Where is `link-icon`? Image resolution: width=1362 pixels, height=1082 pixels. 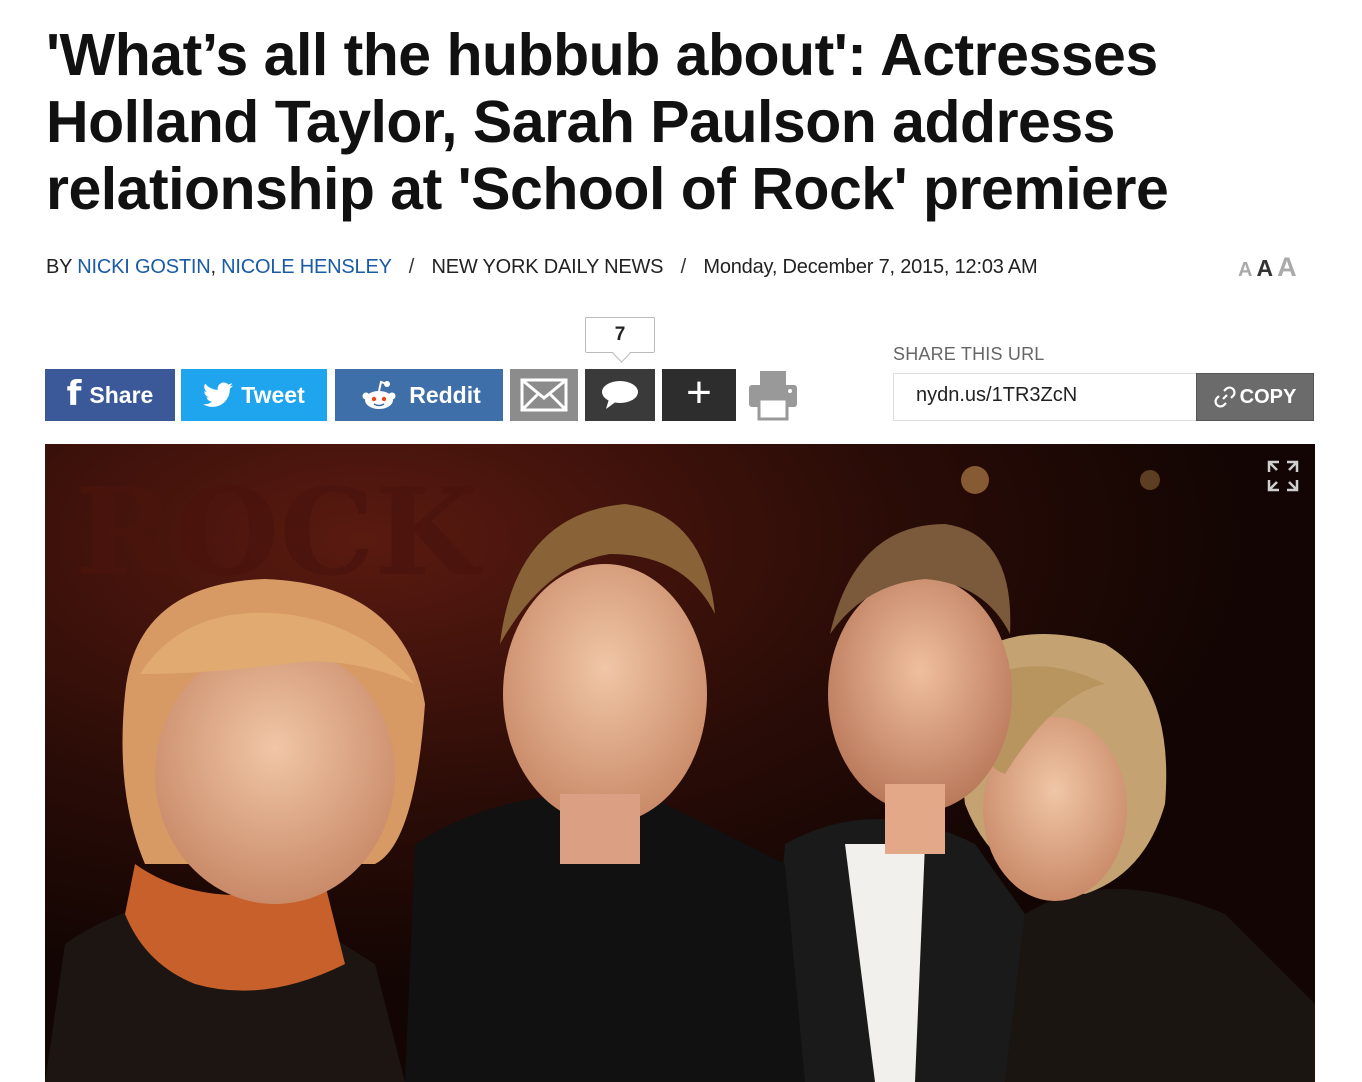
link-icon is located at coordinates (1225, 397).